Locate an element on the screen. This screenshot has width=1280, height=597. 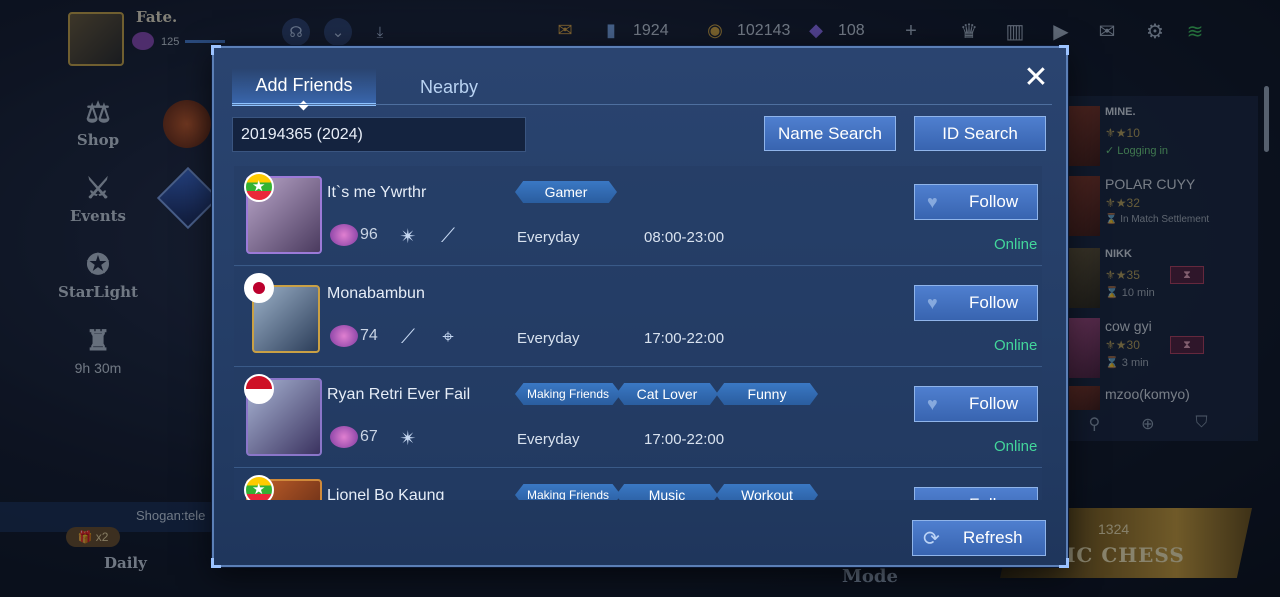
tabs-divider is located at coordinates (642, 104).